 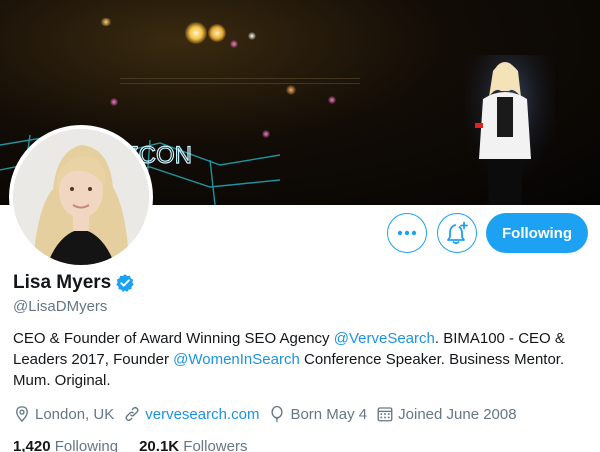 What do you see at coordinates (75, 414) in the screenshot?
I see `location-text: London, UK` at bounding box center [75, 414].